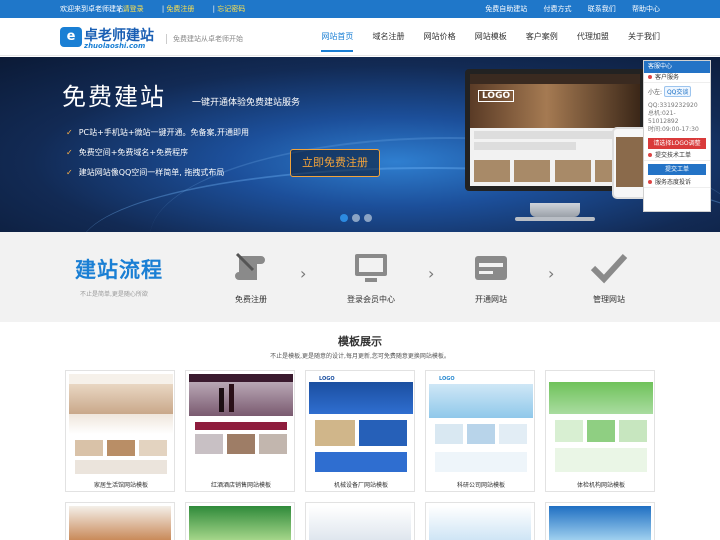 Image resolution: width=720 pixels, height=540 pixels. Describe the element at coordinates (93, 9) in the screenshot. I see `welcome-text: 欢迎来到卓老师建站,` at that location.